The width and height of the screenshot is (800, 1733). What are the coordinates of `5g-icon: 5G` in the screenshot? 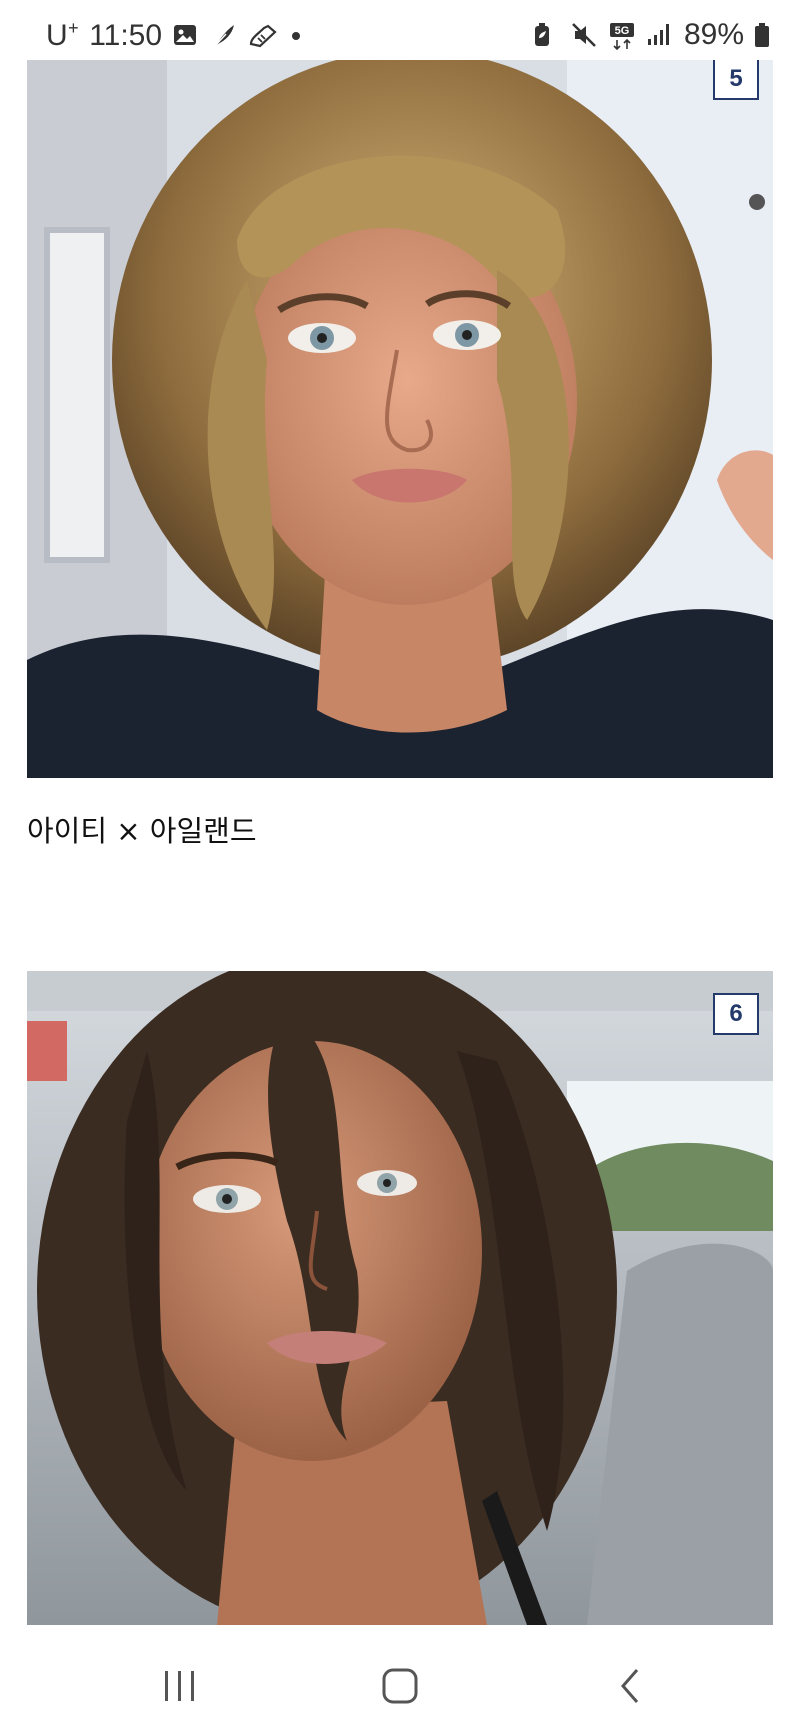 It's located at (622, 36).